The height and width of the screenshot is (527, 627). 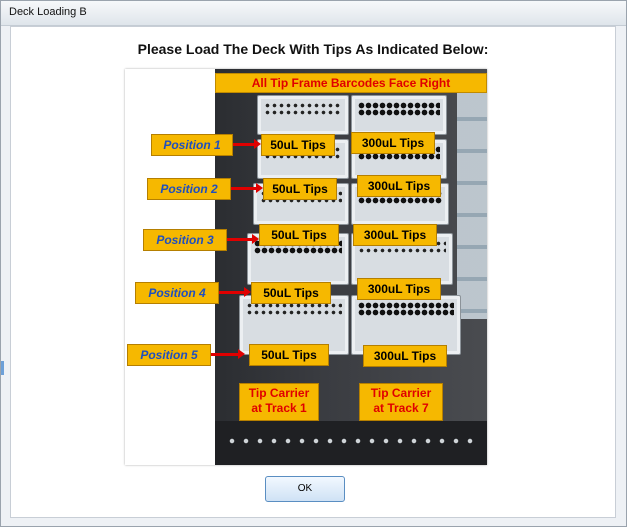 What do you see at coordinates (279, 408) in the screenshot?
I see `carrier-track-1-line2: at Track 1` at bounding box center [279, 408].